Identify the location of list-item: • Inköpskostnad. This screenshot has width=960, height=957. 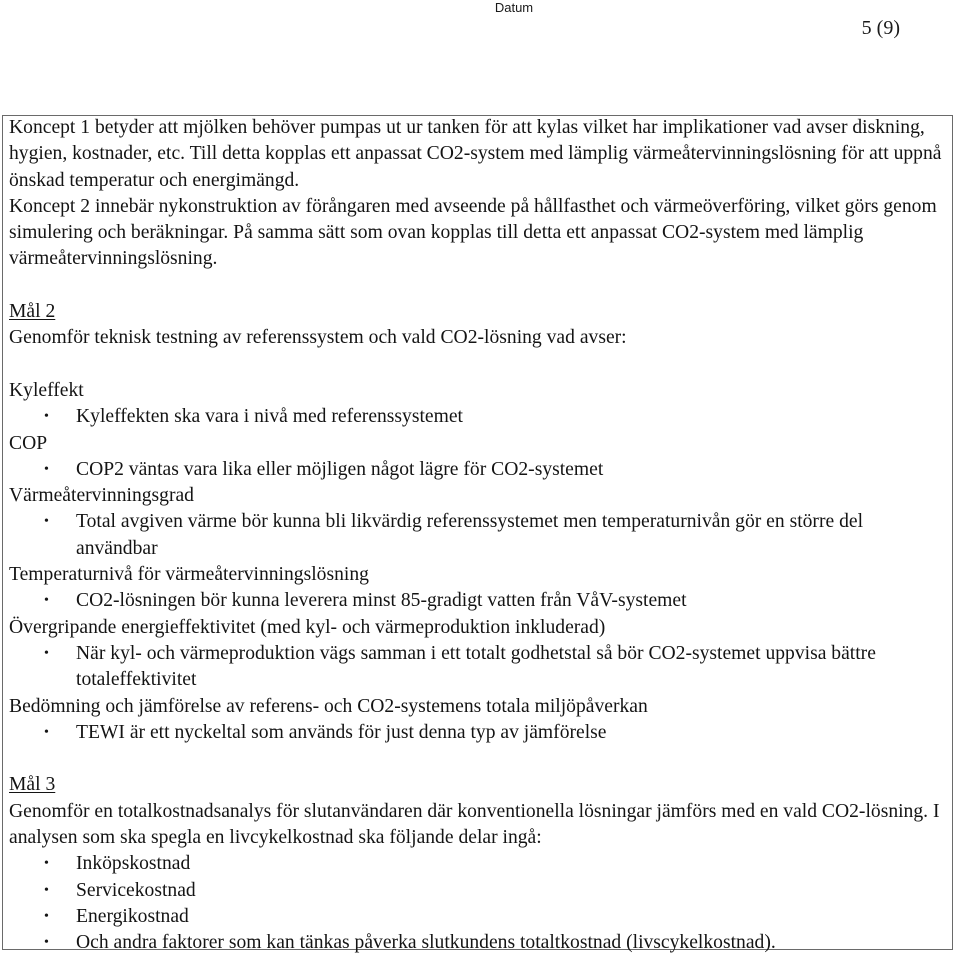
(481, 864).